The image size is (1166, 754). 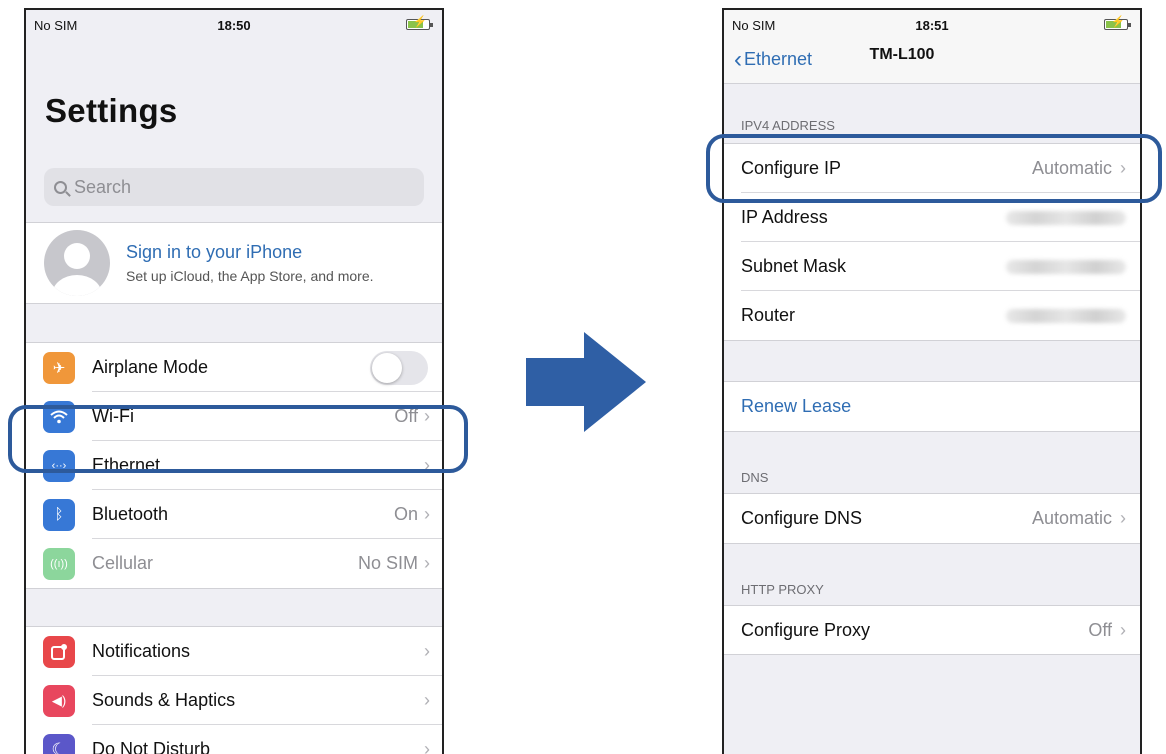 I want to click on notifications-icon, so click(x=59, y=651).